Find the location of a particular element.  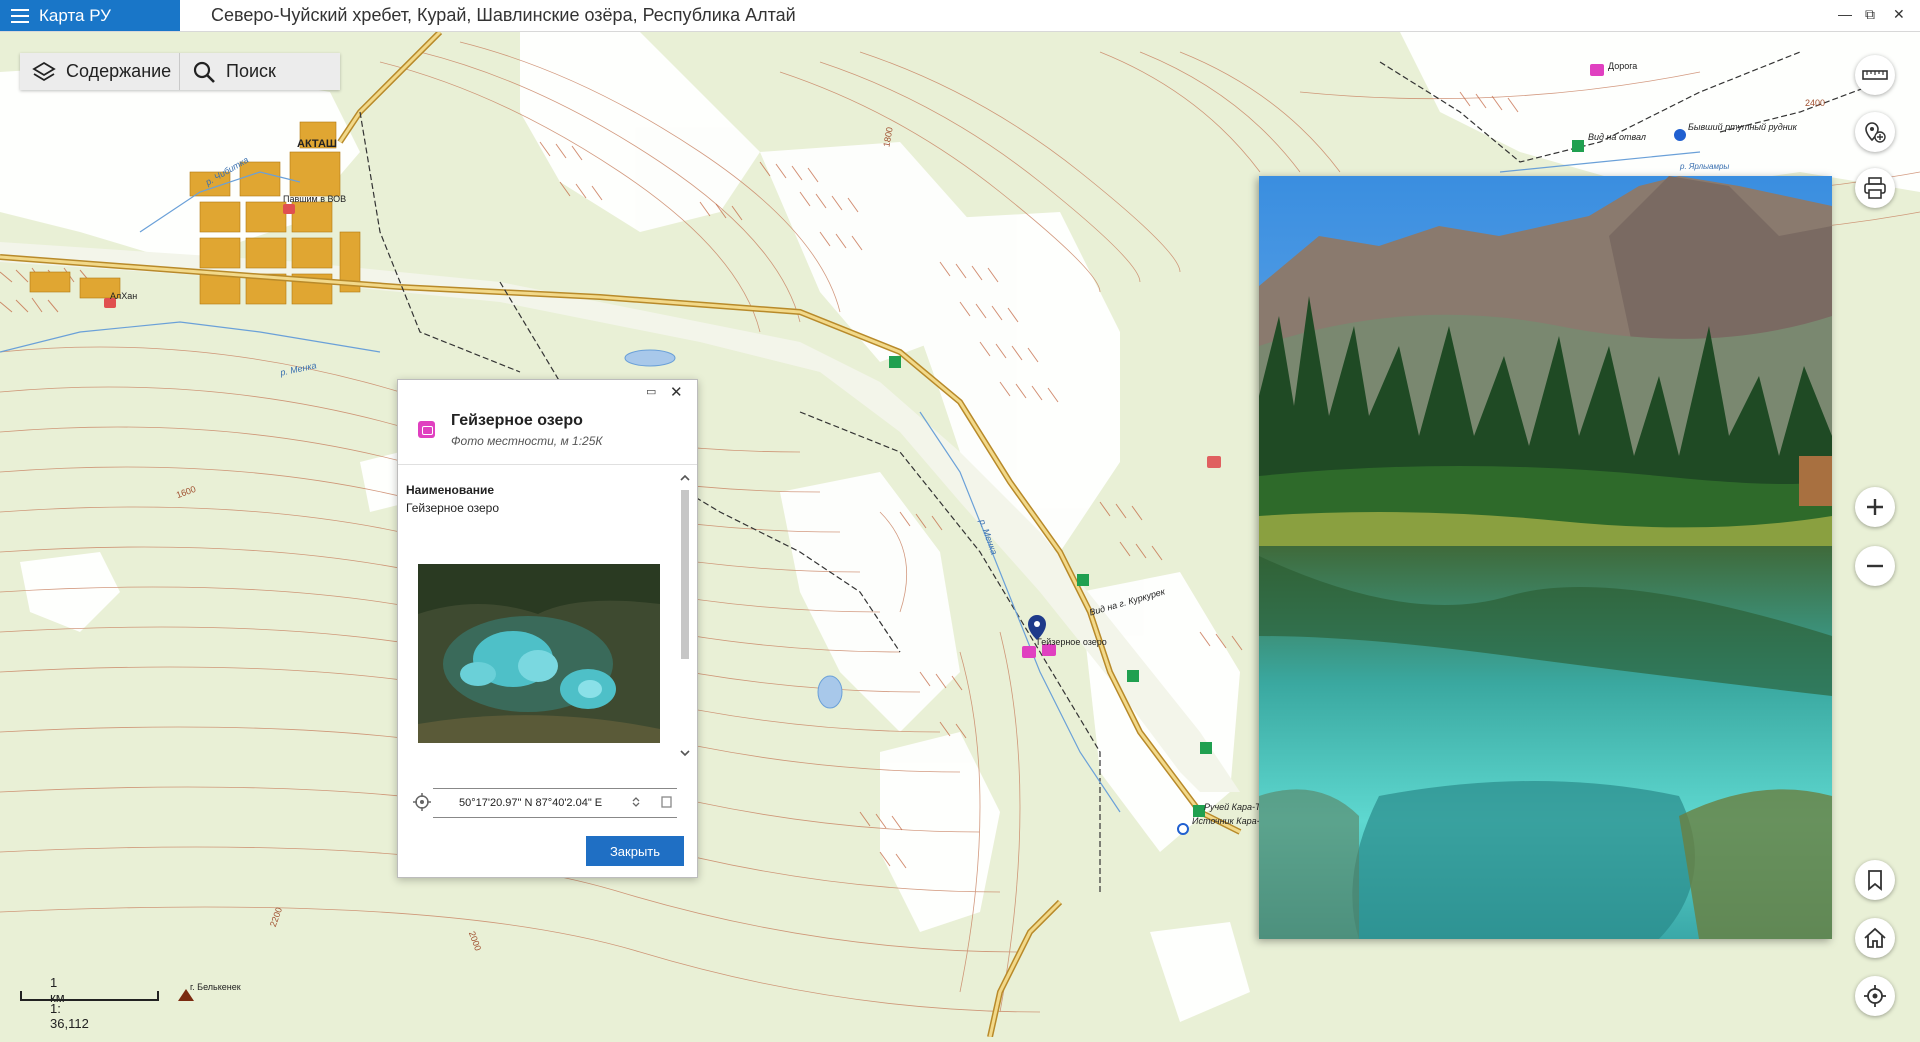

ruler-icon is located at coordinates (1875, 75).